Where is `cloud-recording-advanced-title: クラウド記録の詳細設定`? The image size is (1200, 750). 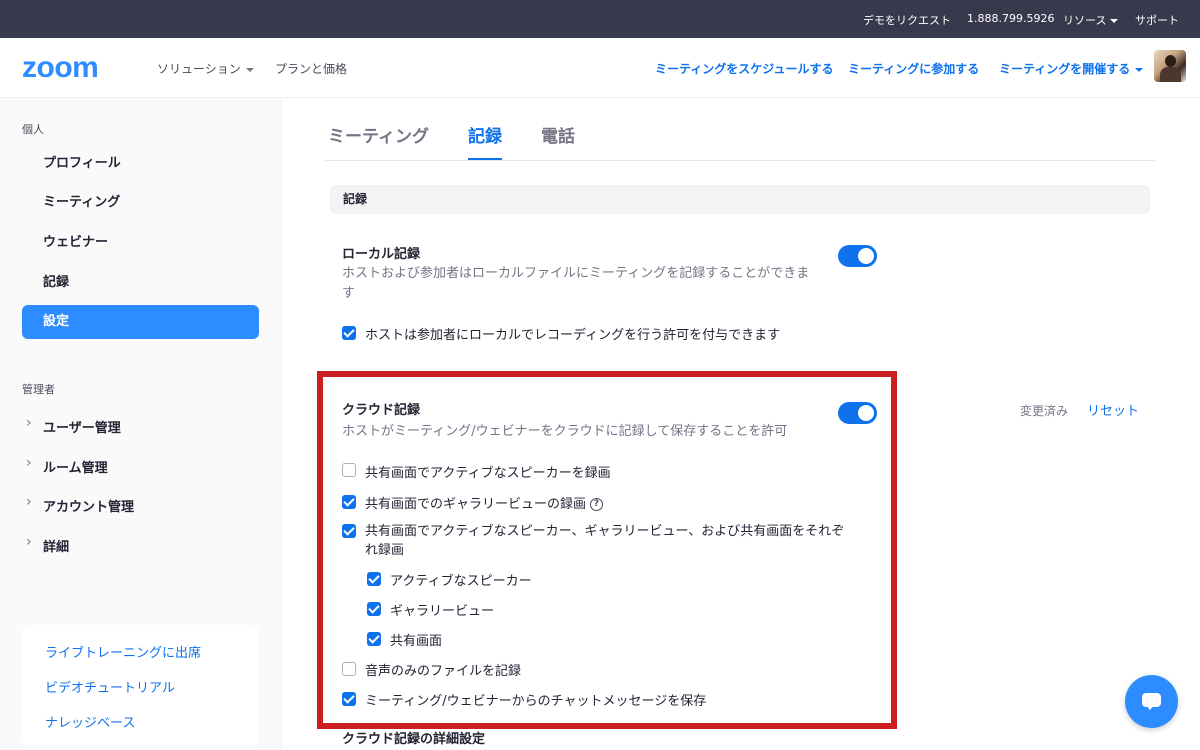
cloud-recording-advanced-title: クラウド記録の詳細設定 is located at coordinates (414, 739).